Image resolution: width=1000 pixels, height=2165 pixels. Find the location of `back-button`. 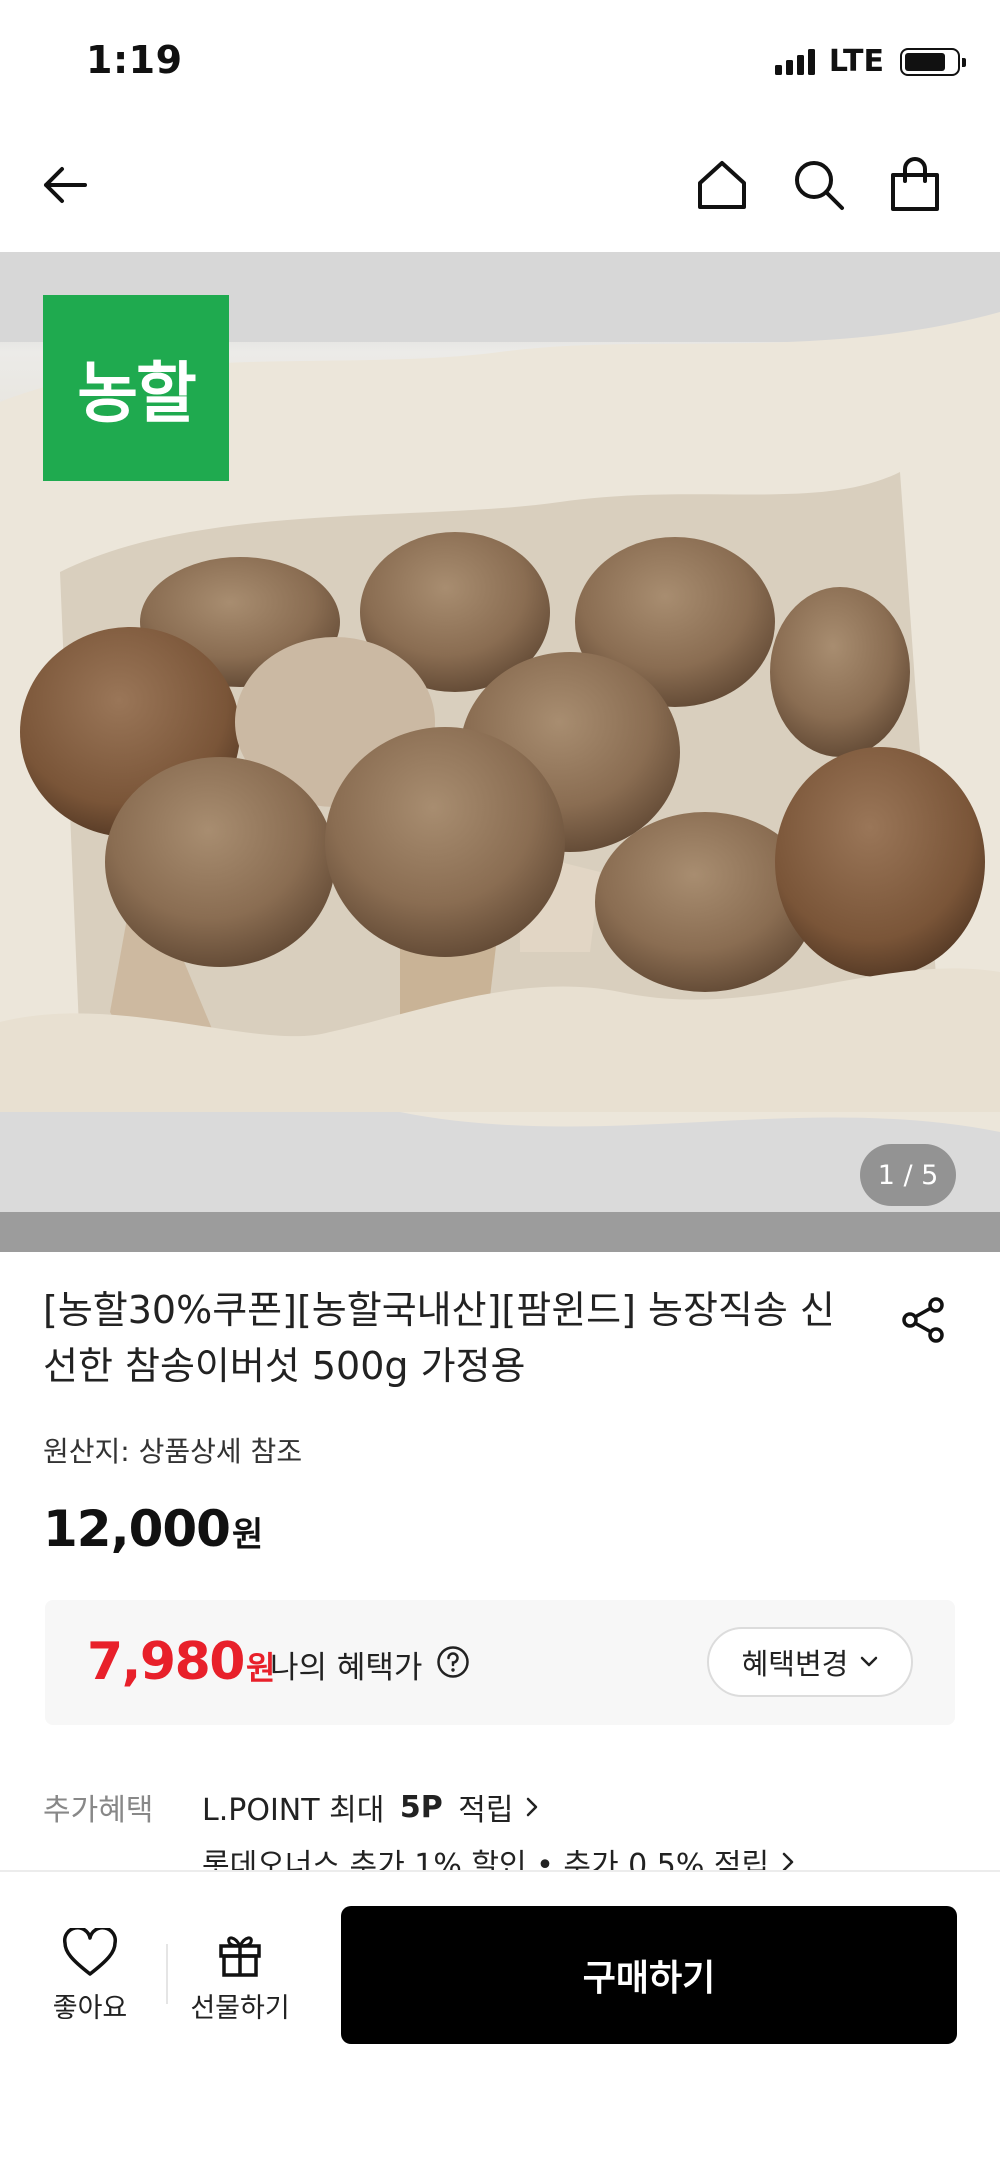

back-button is located at coordinates (65, 185).